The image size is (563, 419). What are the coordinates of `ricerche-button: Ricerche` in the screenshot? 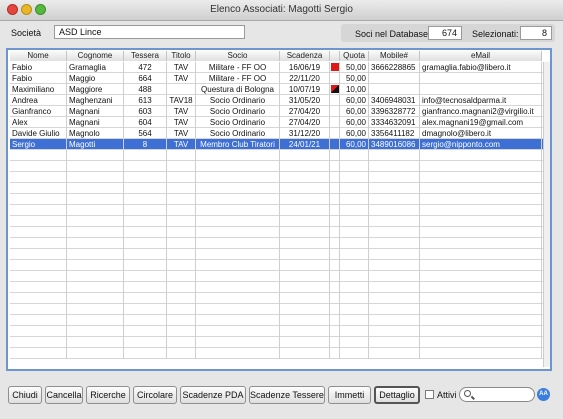 It's located at (108, 395).